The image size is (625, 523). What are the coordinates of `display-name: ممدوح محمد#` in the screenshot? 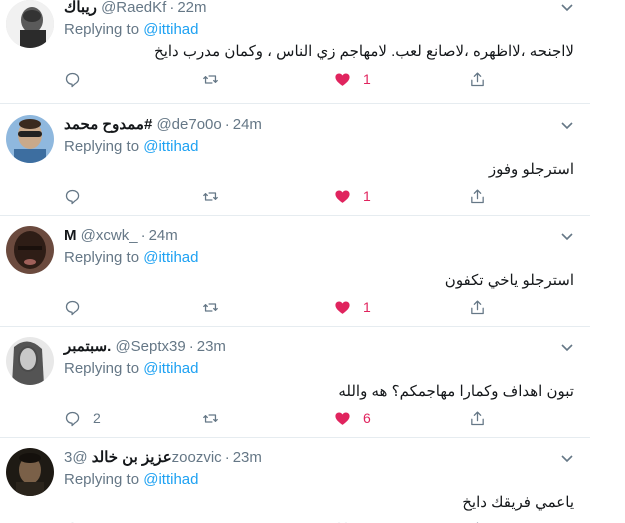 It's located at (108, 124).